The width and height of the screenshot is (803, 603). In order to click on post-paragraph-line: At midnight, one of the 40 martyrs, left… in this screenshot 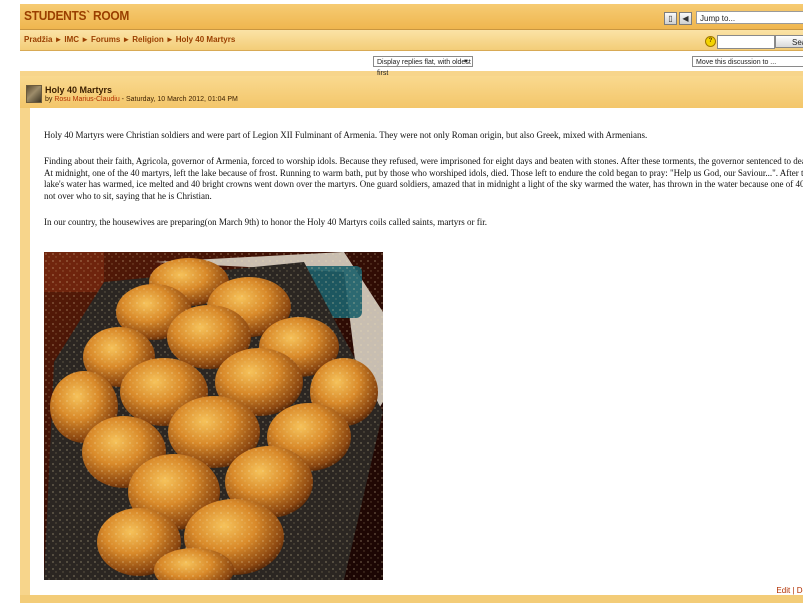, I will do `click(423, 172)`.